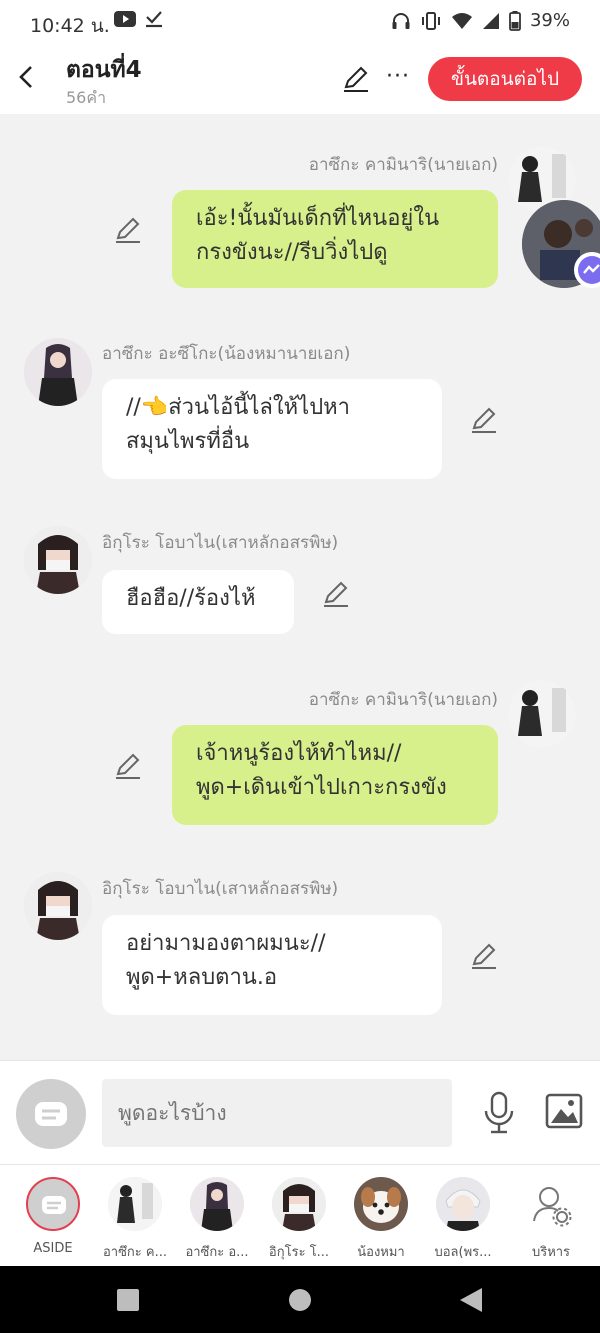 This screenshot has height=1333, width=600. I want to click on app-header: ตอนที่4 56คำ ··· ขั้นตอนต่อไป, so click(300, 79).